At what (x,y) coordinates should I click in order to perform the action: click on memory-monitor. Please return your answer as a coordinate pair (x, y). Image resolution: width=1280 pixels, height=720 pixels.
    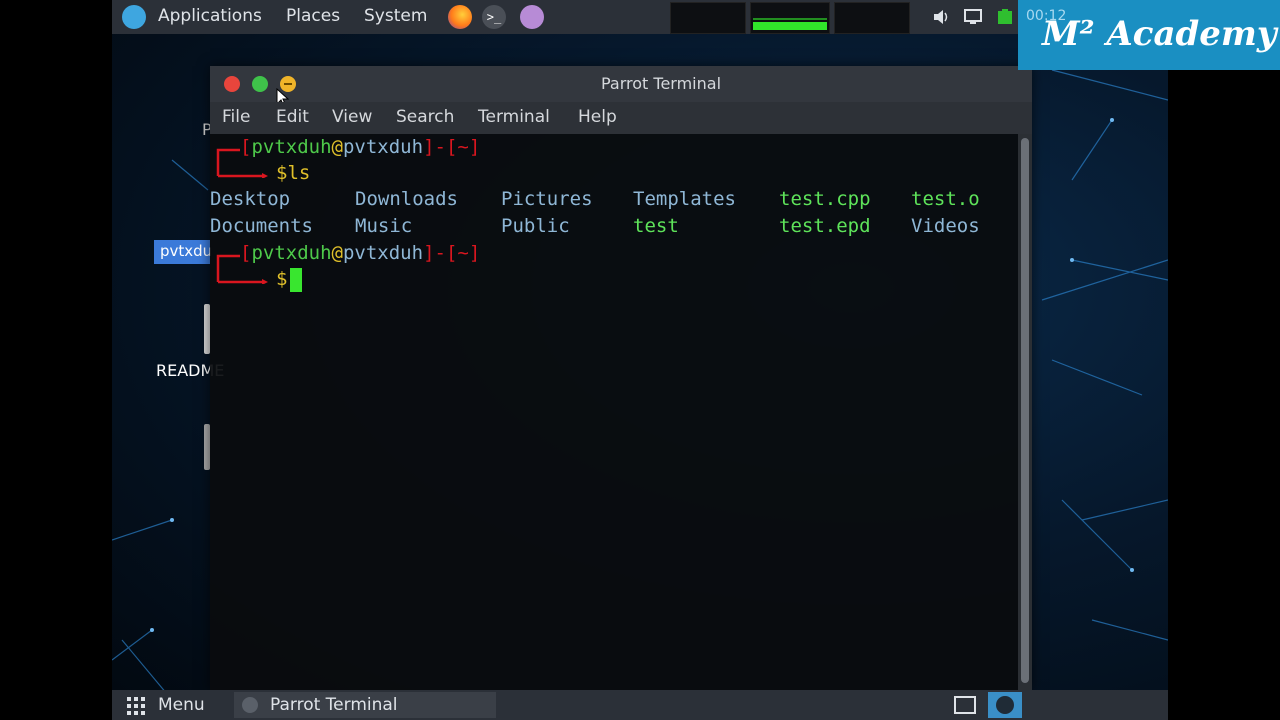
    Looking at the image, I should click on (790, 18).